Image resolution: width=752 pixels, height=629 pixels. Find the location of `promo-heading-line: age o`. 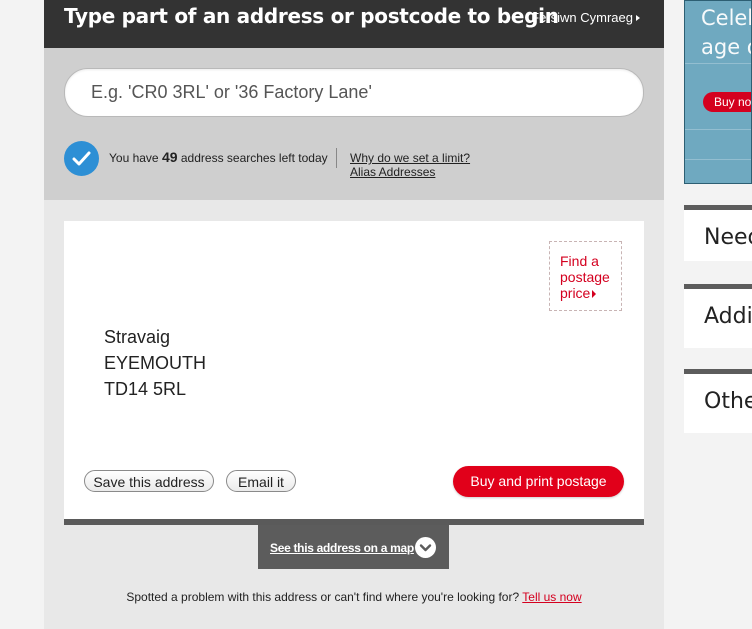

promo-heading-line: age o is located at coordinates (726, 47).